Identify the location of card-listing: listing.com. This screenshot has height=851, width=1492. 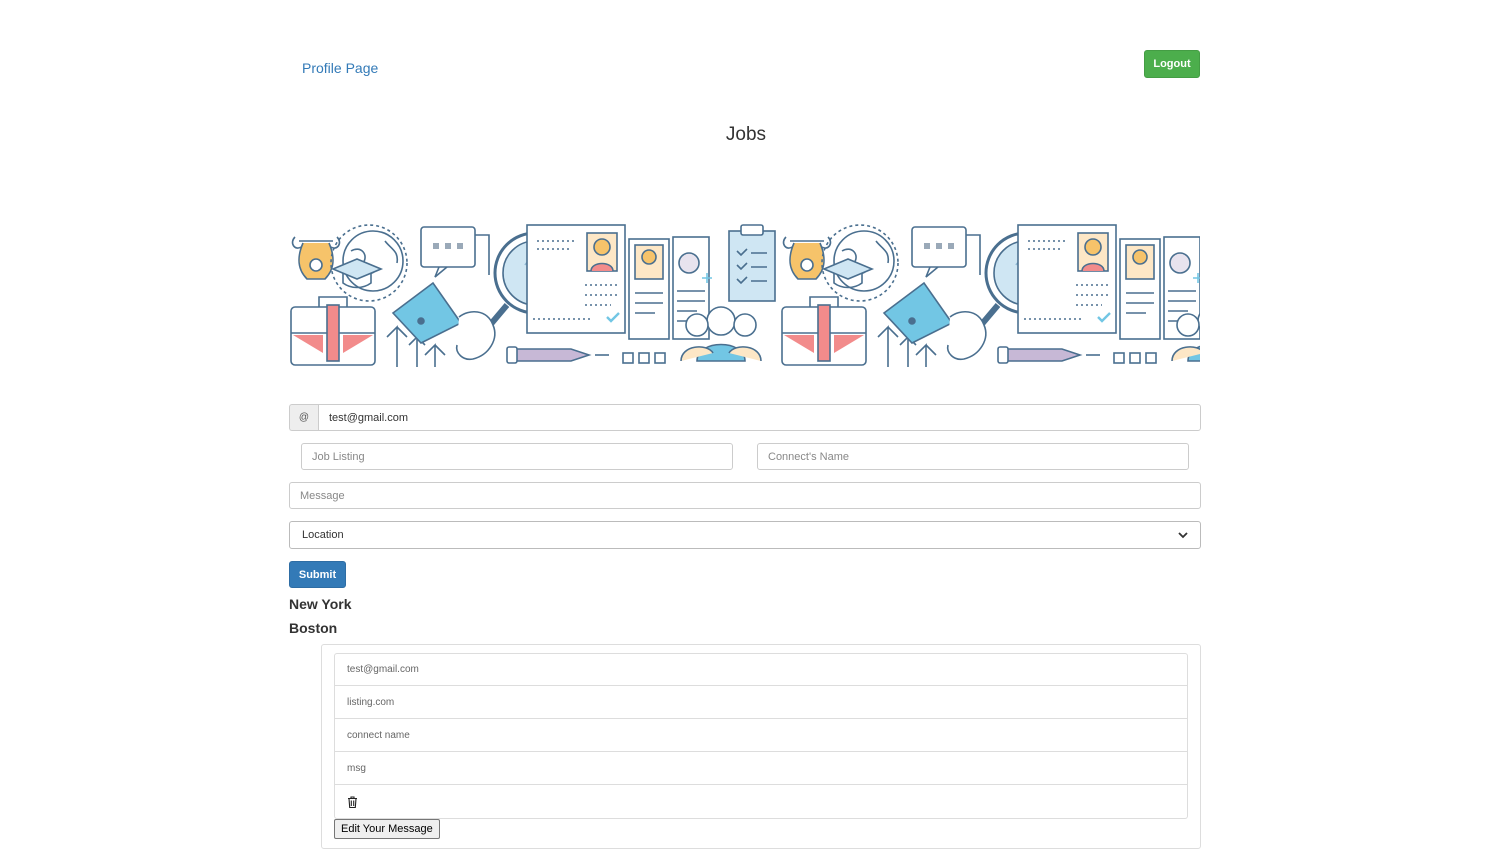
(371, 702).